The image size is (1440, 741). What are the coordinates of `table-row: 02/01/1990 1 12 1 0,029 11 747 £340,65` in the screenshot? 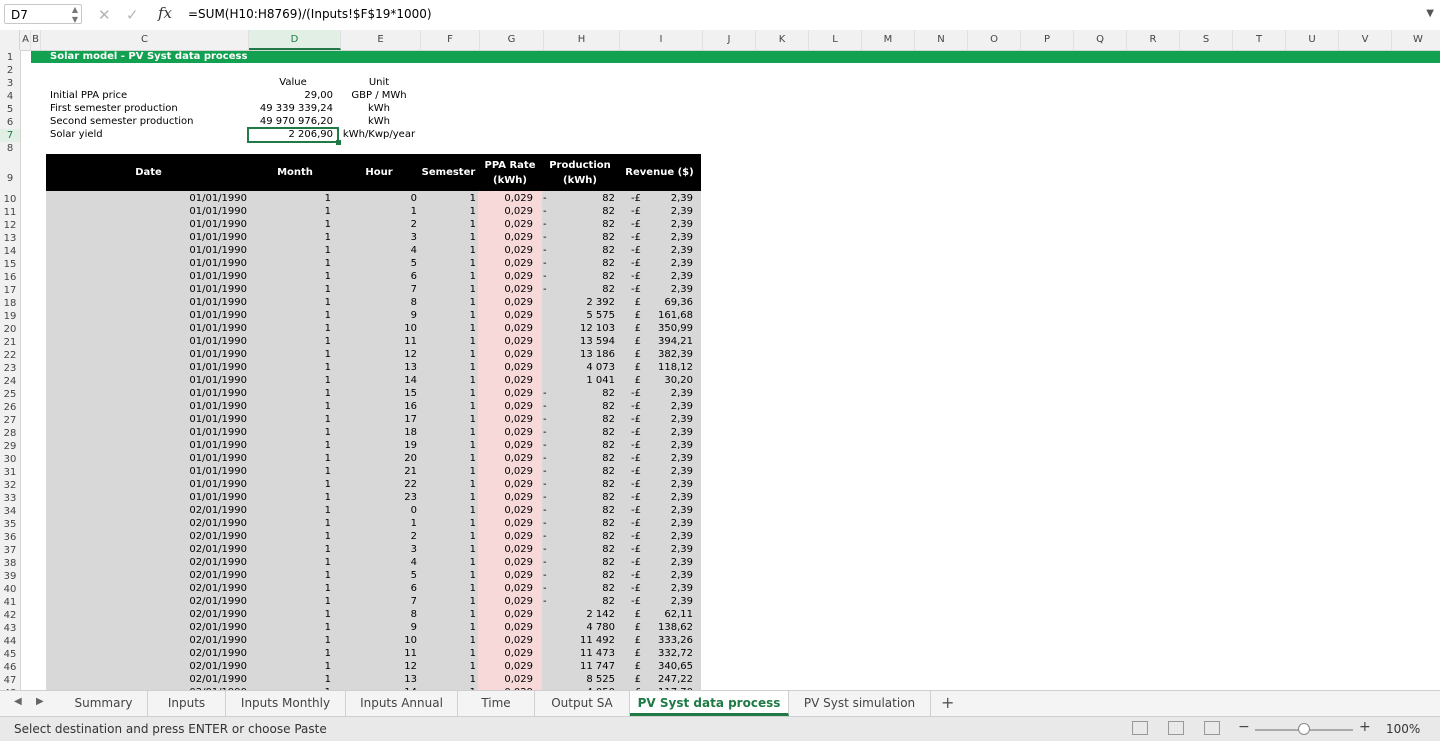 It's located at (371, 667).